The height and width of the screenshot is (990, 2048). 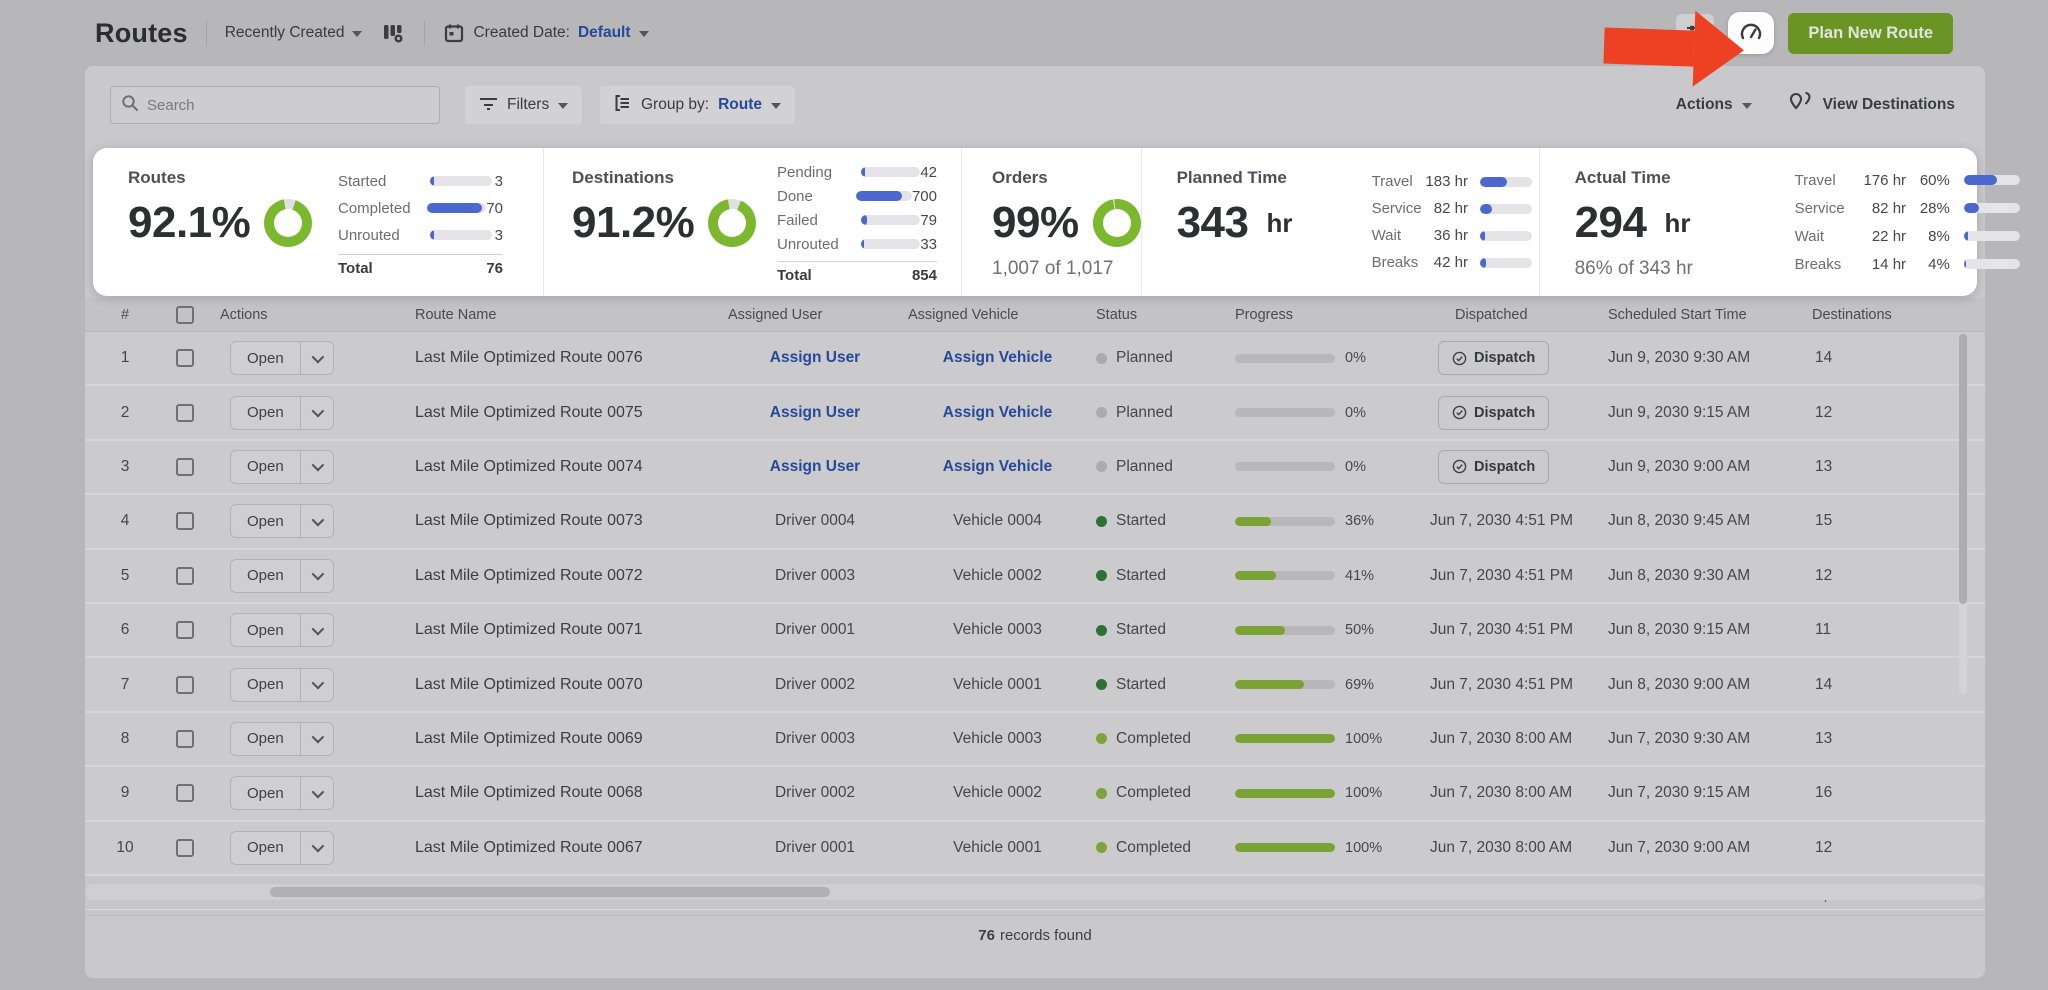 What do you see at coordinates (1824, 793) in the screenshot?
I see `destinations-count: 16` at bounding box center [1824, 793].